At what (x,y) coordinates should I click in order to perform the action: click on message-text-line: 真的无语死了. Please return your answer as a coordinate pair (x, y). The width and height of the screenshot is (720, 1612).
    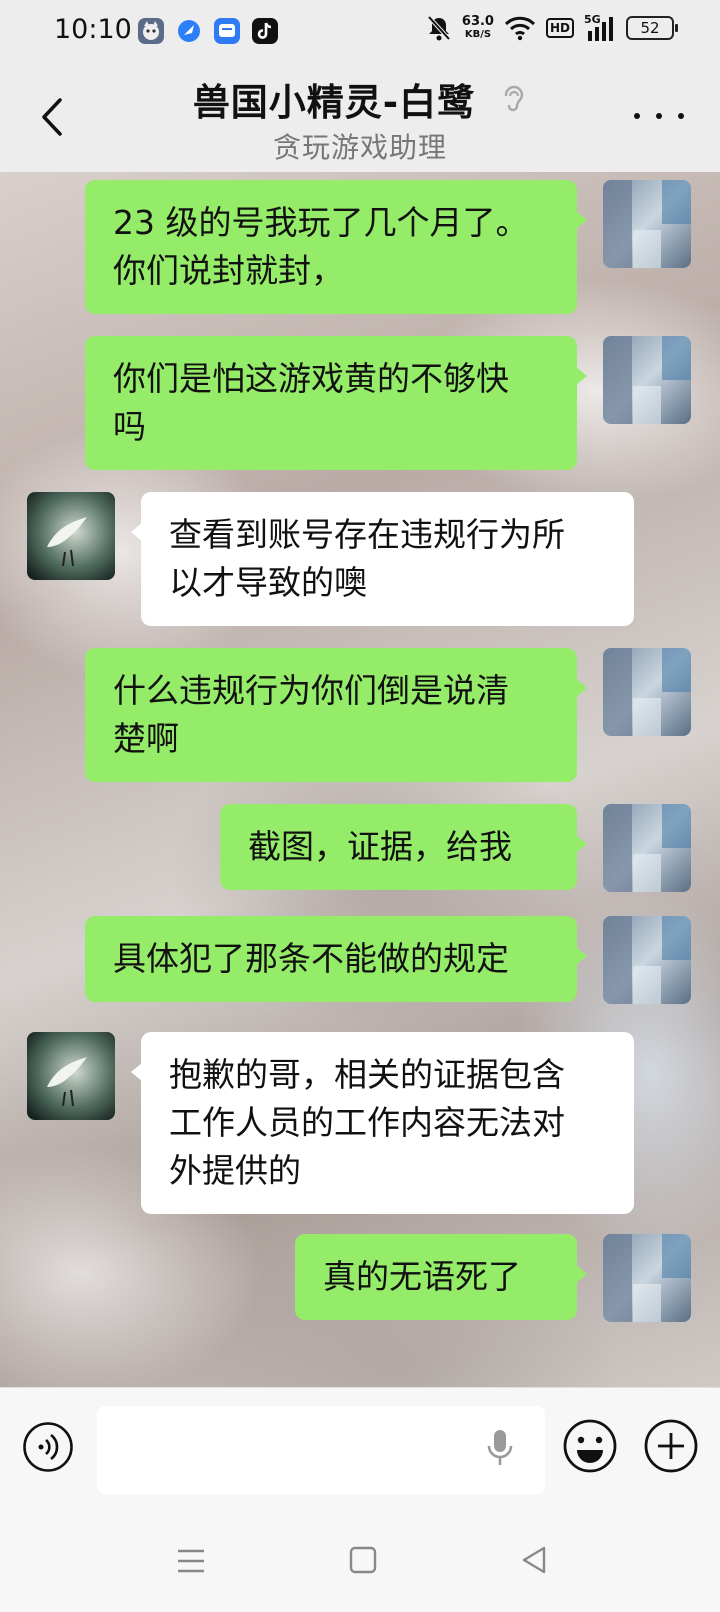
    Looking at the image, I should click on (422, 1276).